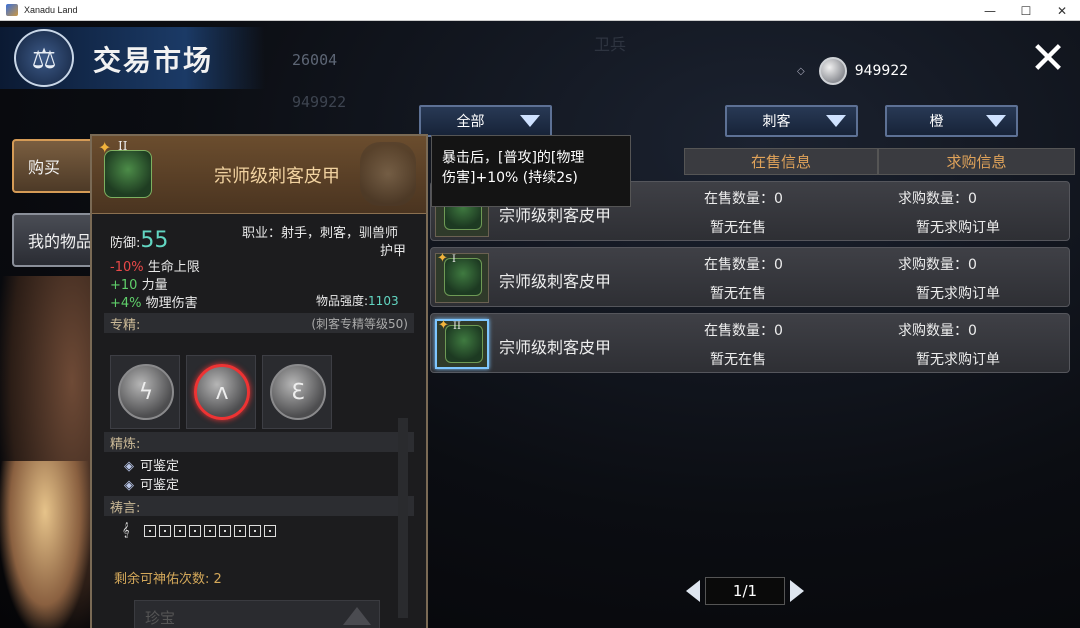 Image resolution: width=1080 pixels, height=628 pixels. Describe the element at coordinates (315, 60) in the screenshot. I see `background-number: 26004` at that location.